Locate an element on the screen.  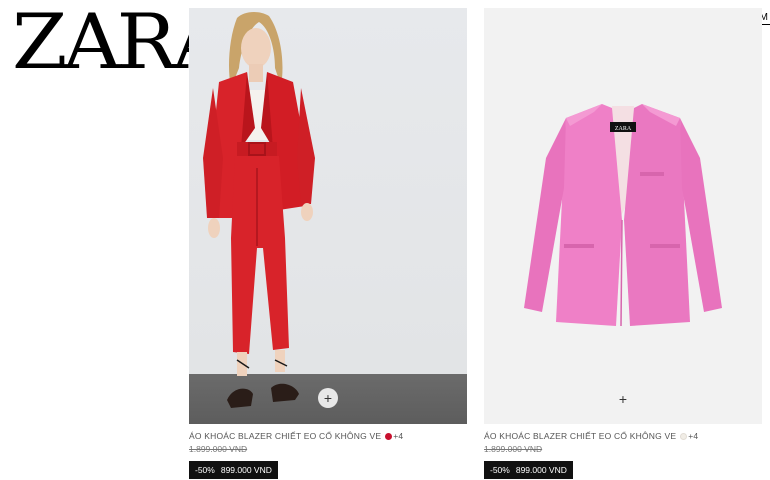
svg-text: ZARA is located at coordinates (623, 129).